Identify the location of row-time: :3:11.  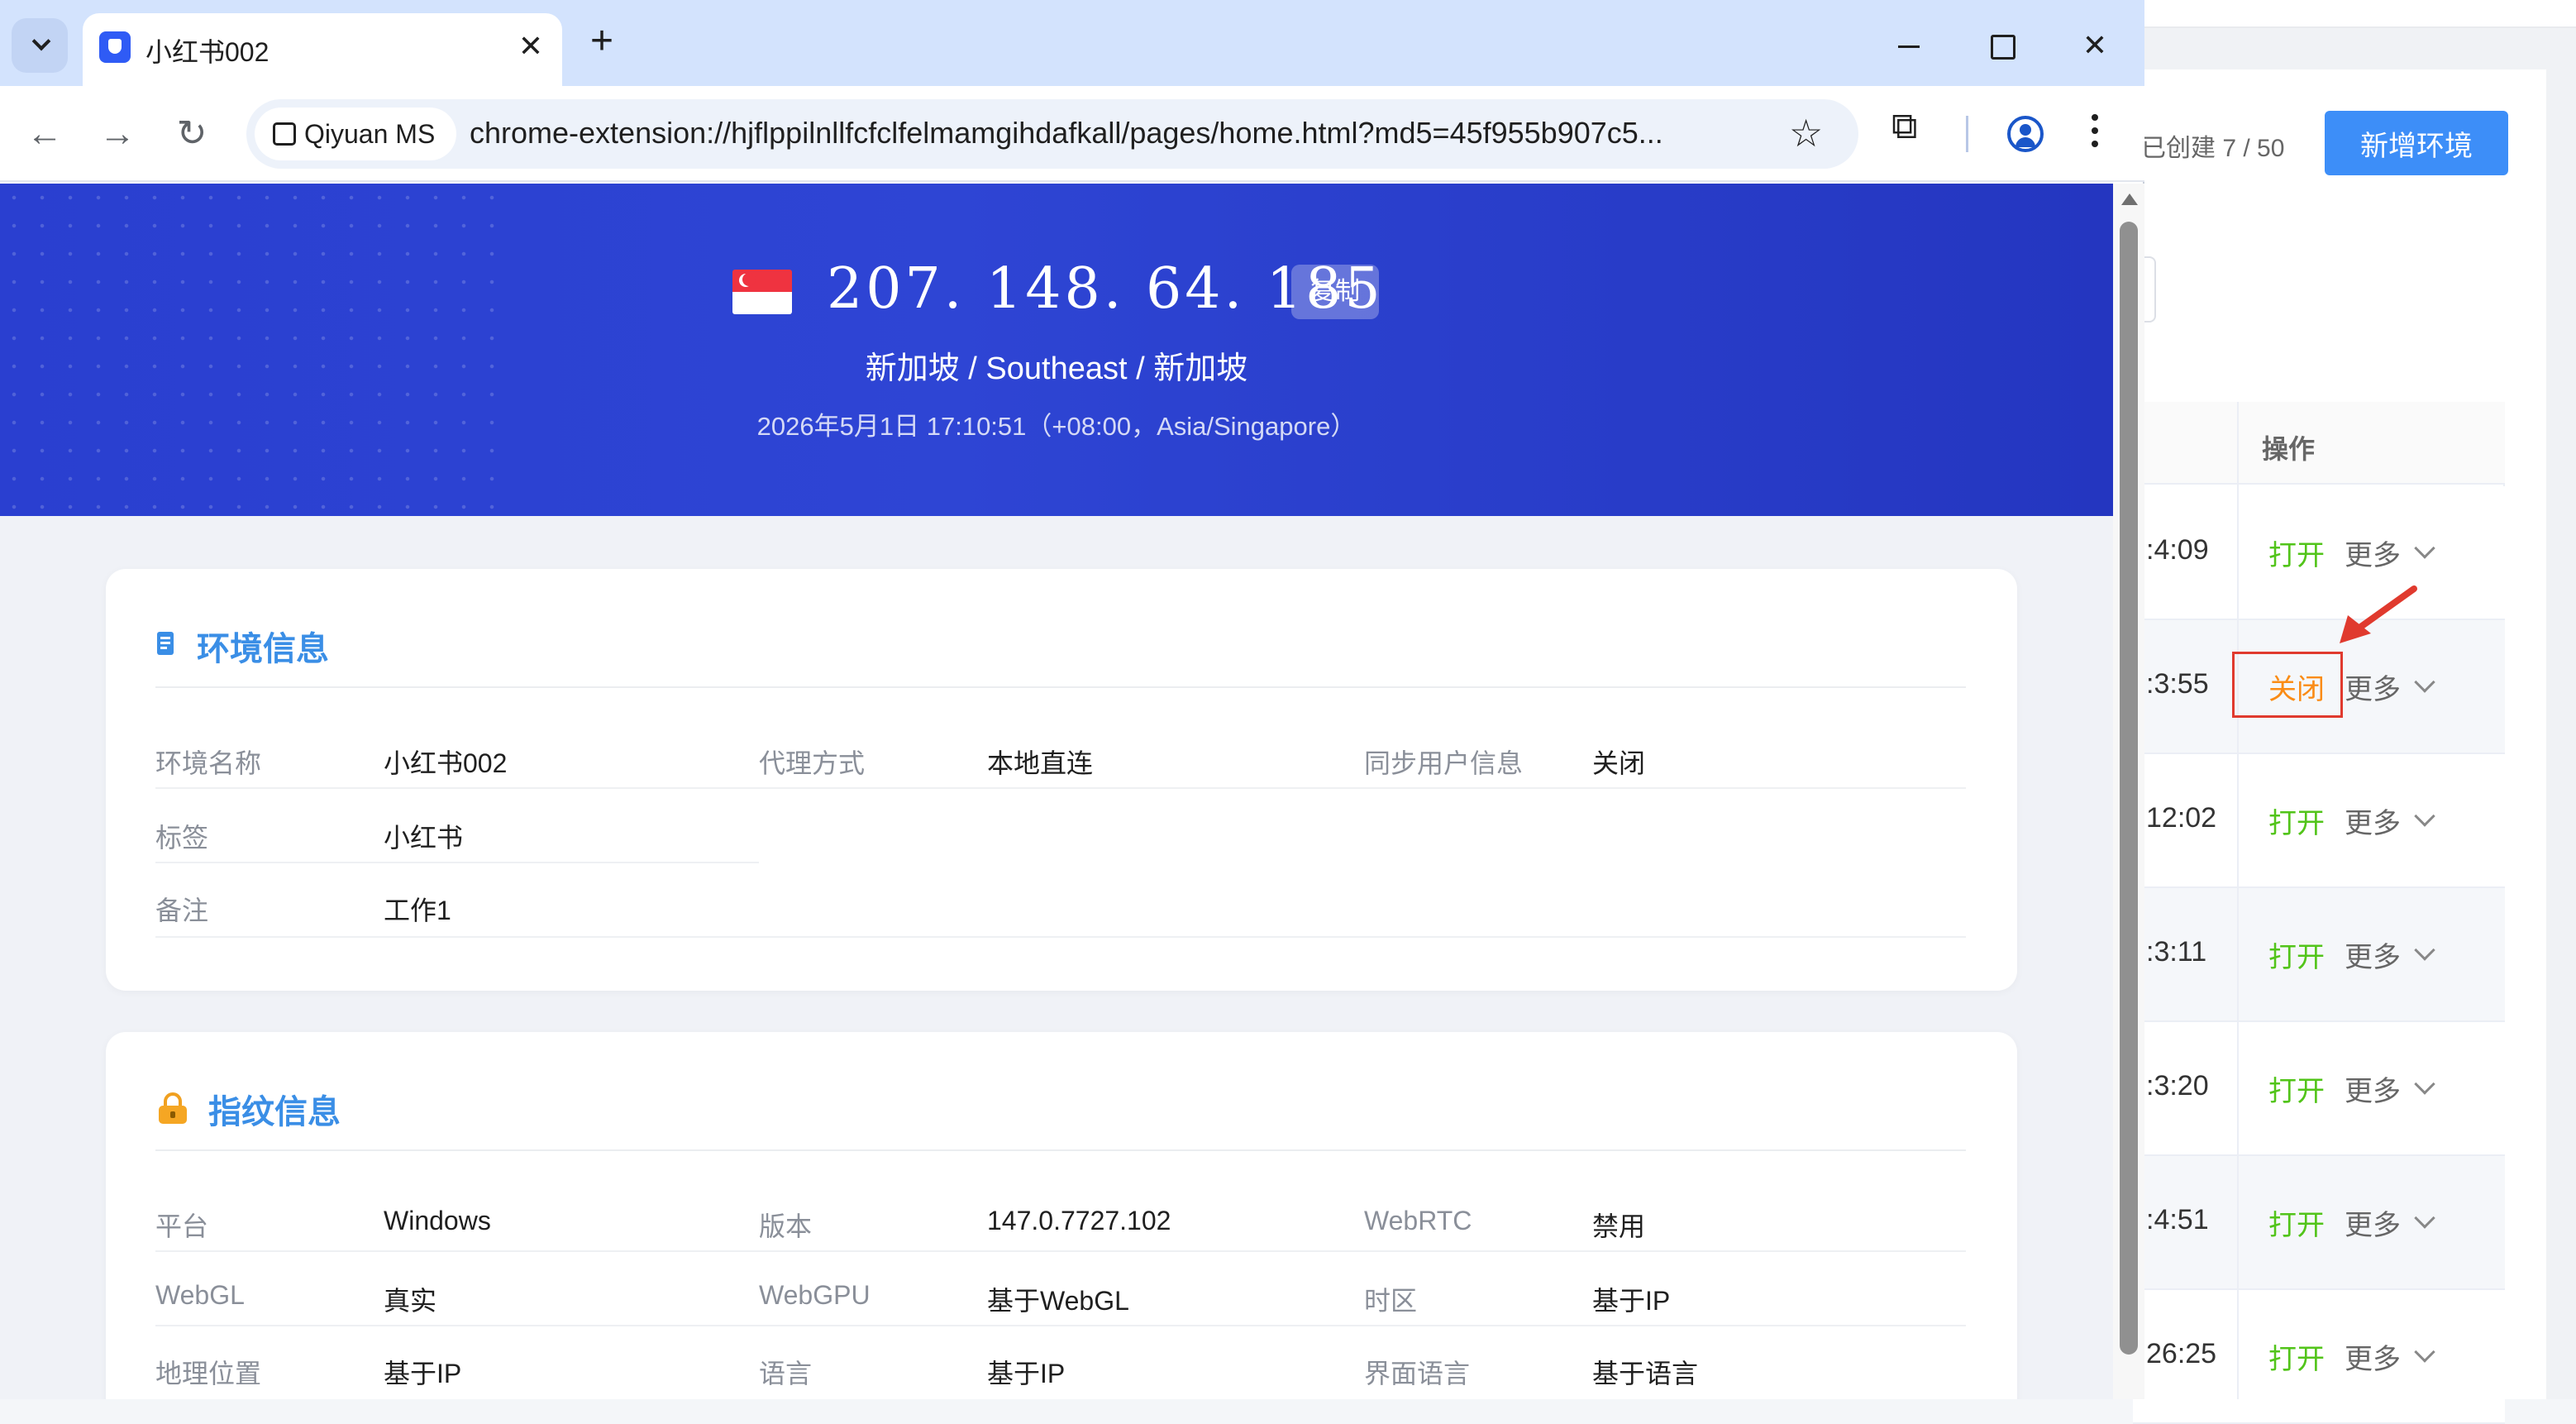
(2176, 952).